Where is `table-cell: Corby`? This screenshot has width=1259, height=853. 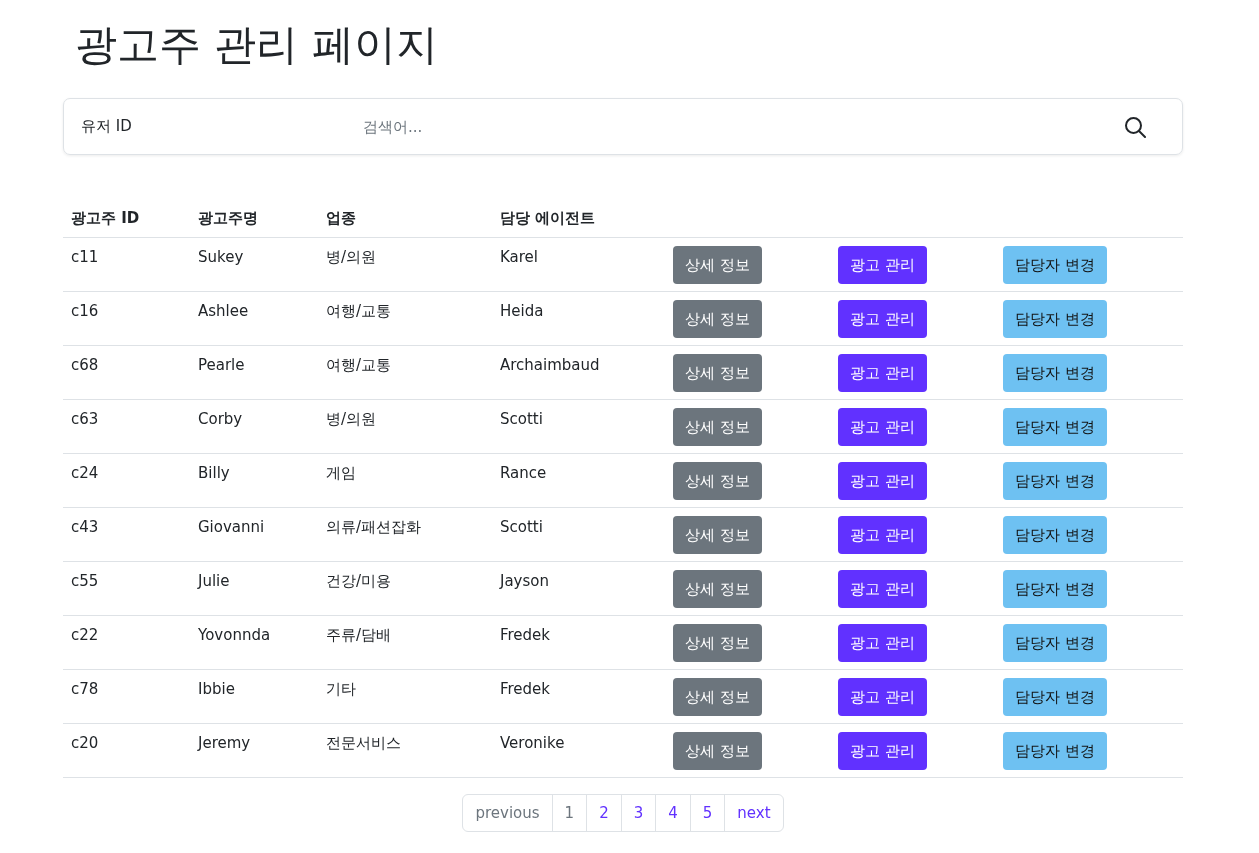 table-cell: Corby is located at coordinates (254, 426).